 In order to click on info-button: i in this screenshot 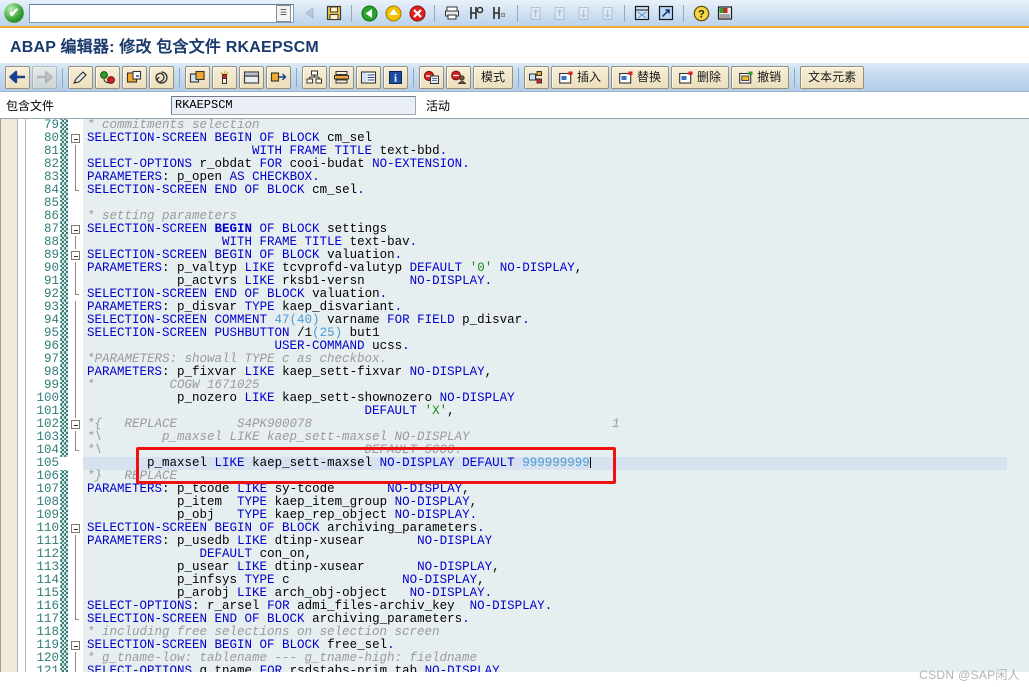, I will do `click(395, 77)`.